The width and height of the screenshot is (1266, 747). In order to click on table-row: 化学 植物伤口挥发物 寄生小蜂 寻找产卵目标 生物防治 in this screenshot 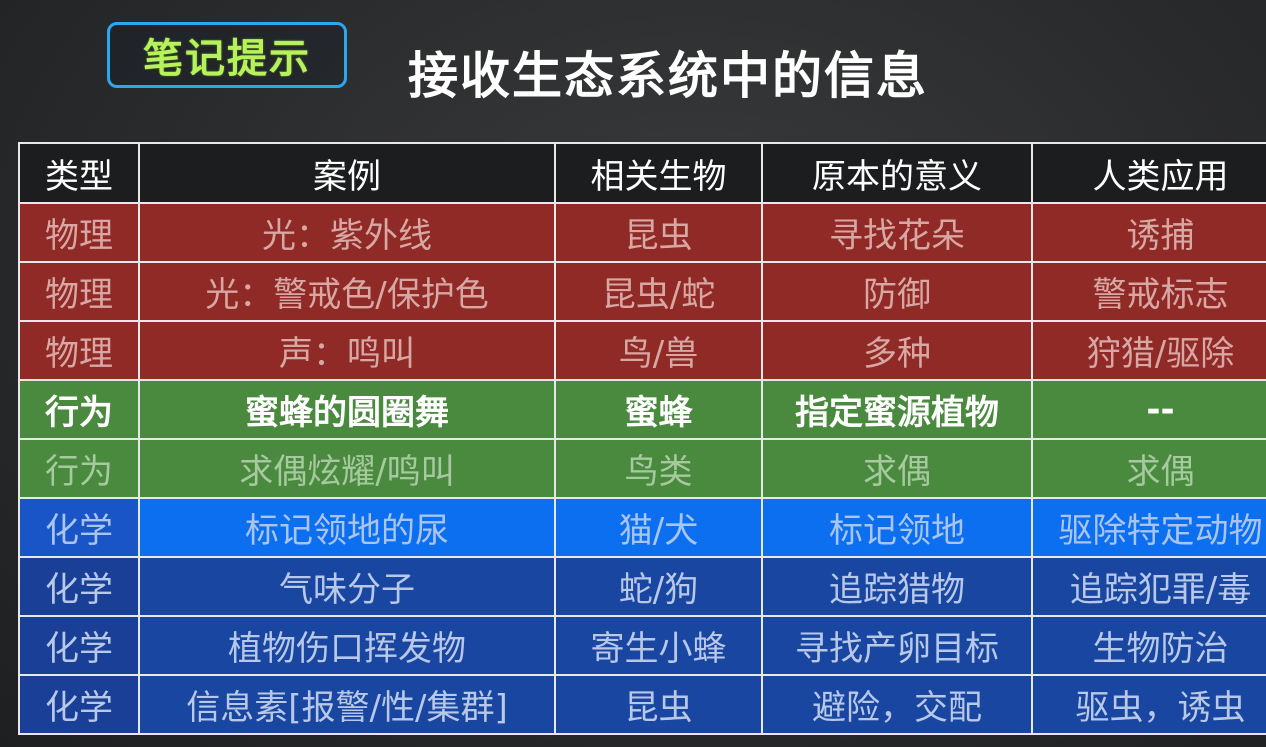, I will do `click(642, 645)`.